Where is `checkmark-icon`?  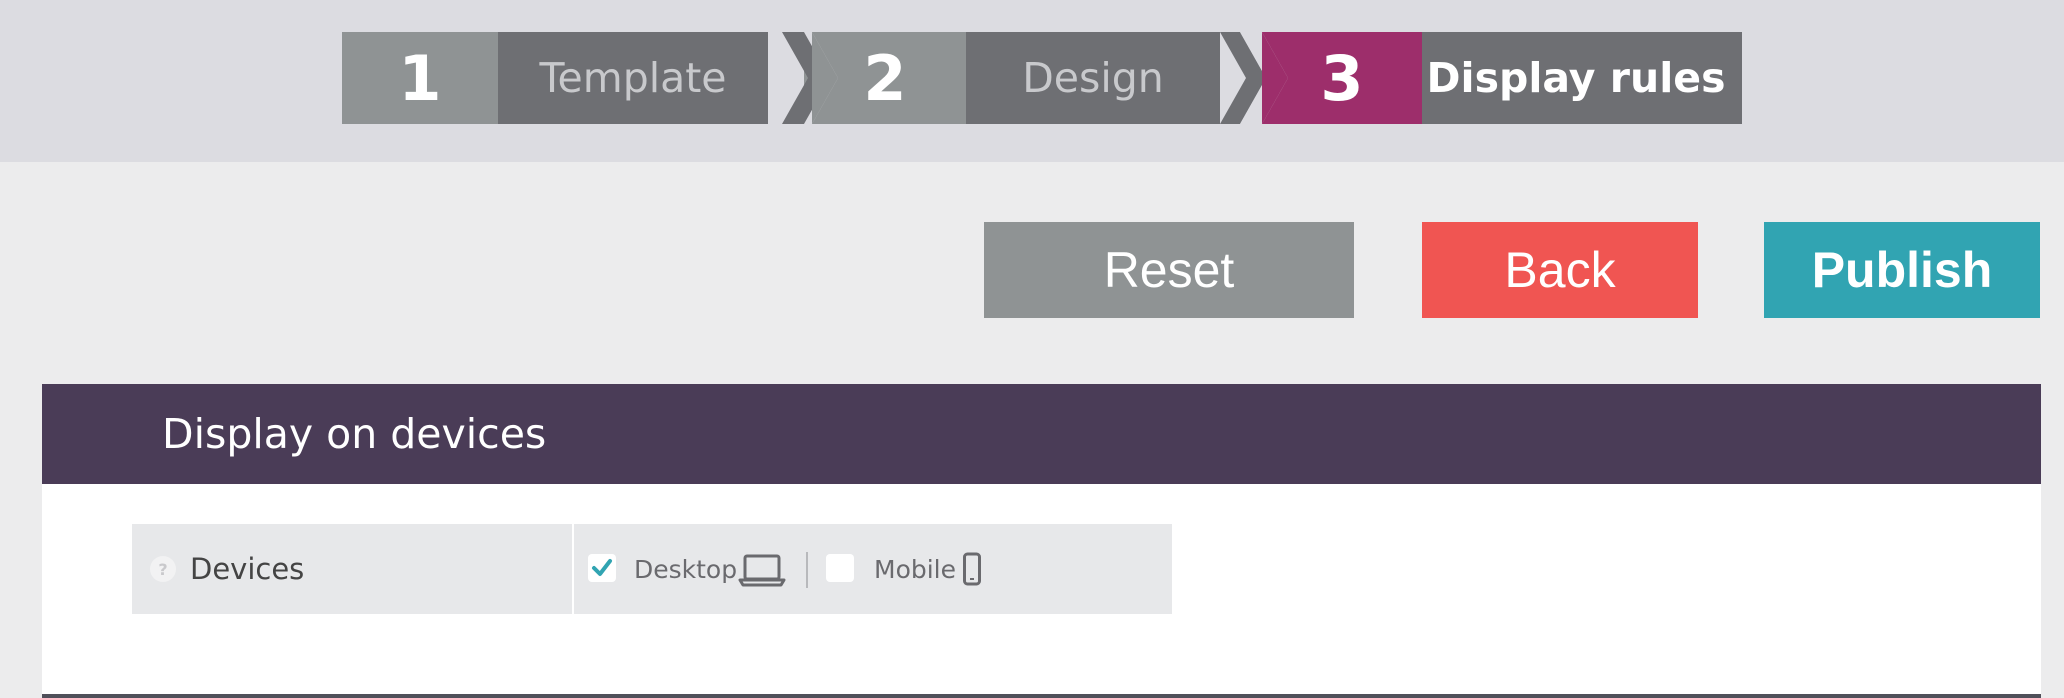 checkmark-icon is located at coordinates (602, 567).